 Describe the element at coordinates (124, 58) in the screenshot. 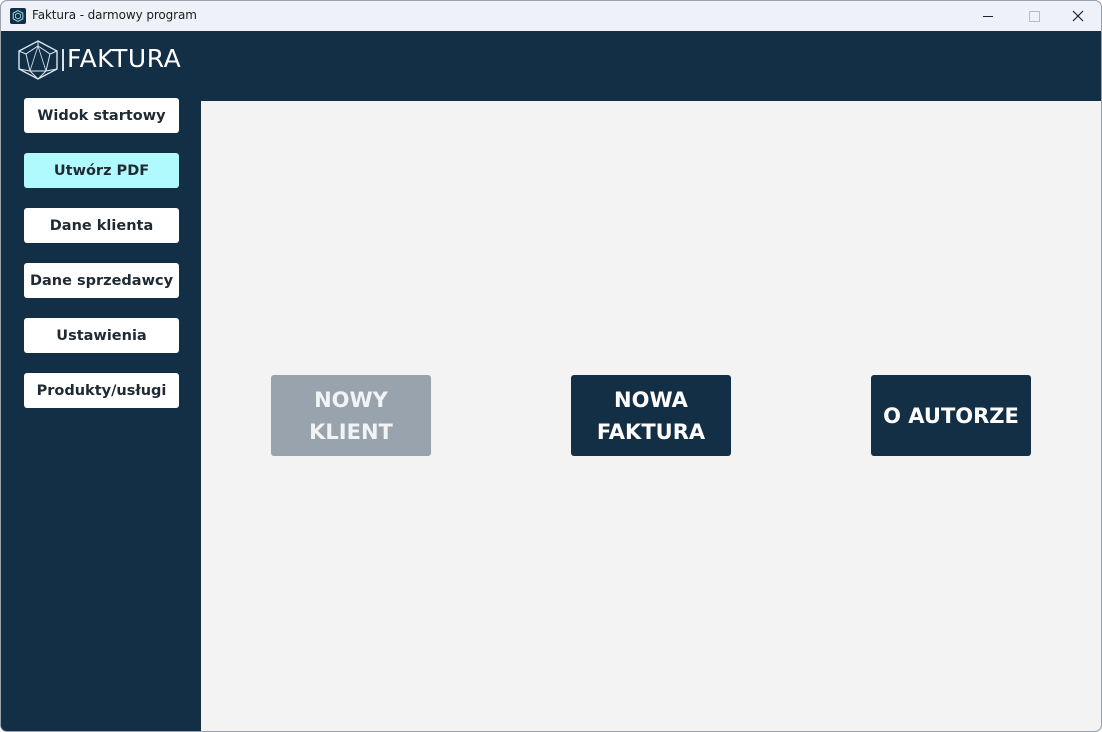

I see `app-logo-text: FAKTURA` at that location.